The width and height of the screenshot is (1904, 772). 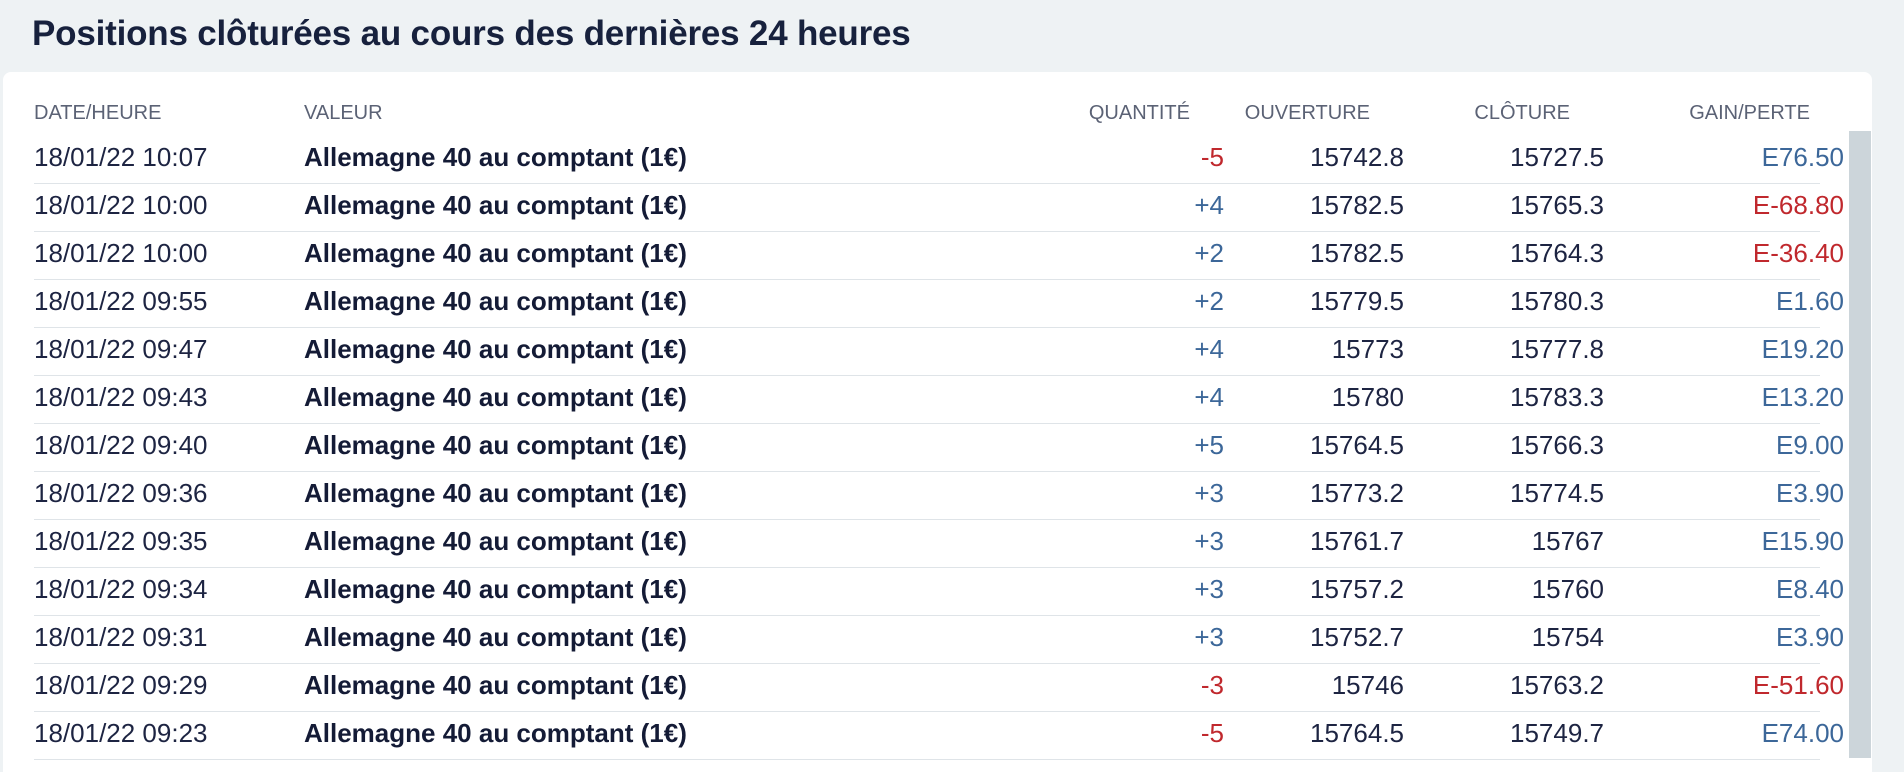 I want to click on row-open-price: 15779.5, so click(x=1357, y=301).